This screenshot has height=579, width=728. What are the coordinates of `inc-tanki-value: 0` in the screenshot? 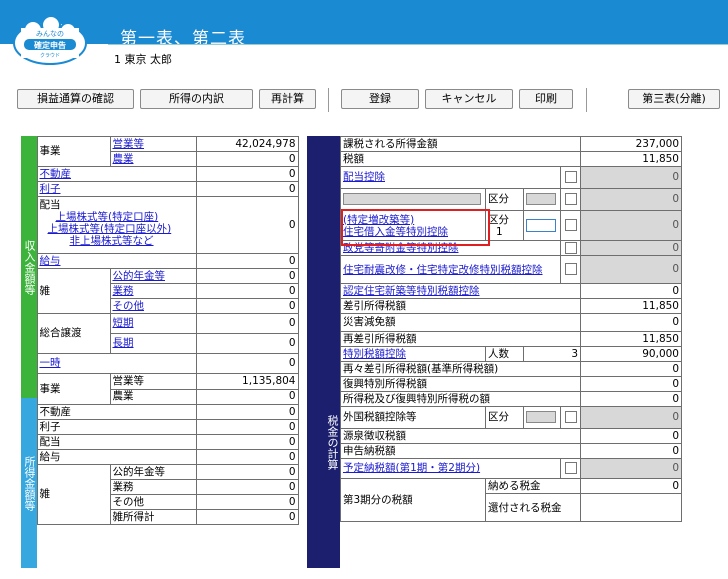 It's located at (247, 323).